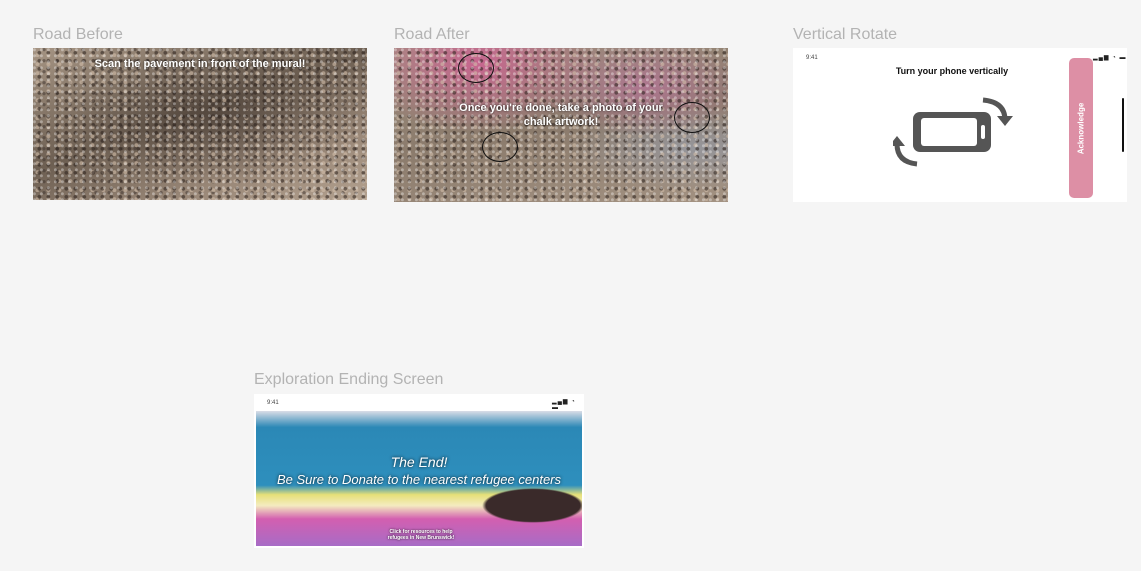  What do you see at coordinates (200, 64) in the screenshot?
I see `road-before-instruction: Scan the pavement in front of the mural!` at bounding box center [200, 64].